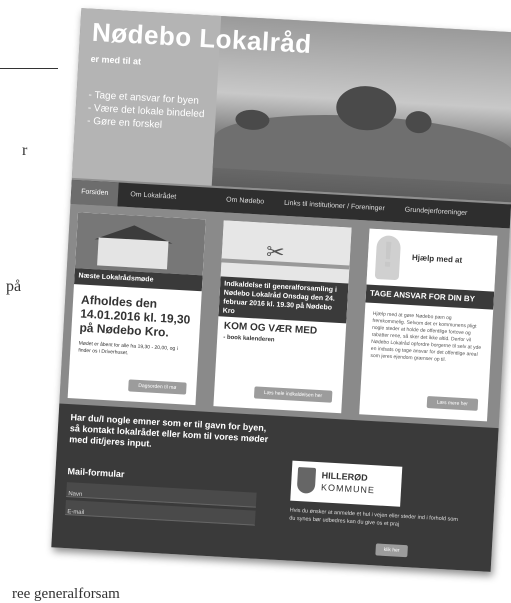 This screenshot has height=603, width=511. Describe the element at coordinates (76, 513) in the screenshot. I see `email-field-label: E-mail` at that location.